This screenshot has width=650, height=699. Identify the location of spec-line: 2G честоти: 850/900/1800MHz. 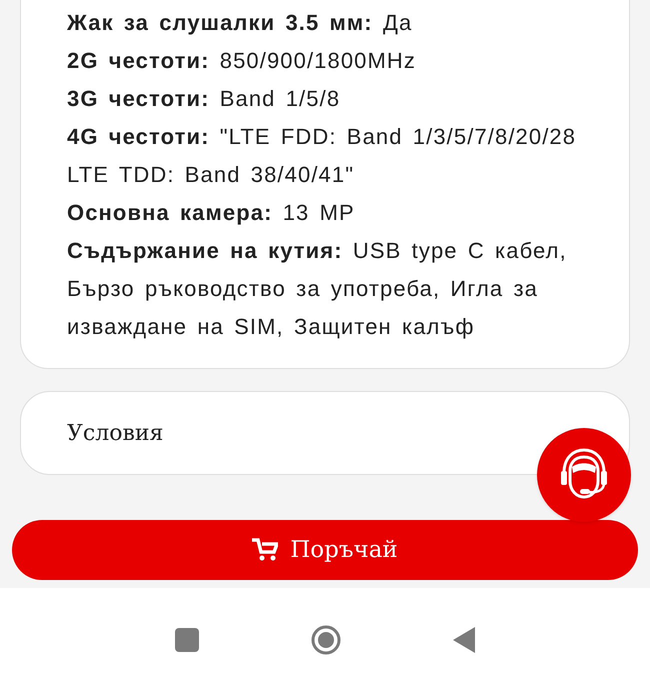
(242, 61).